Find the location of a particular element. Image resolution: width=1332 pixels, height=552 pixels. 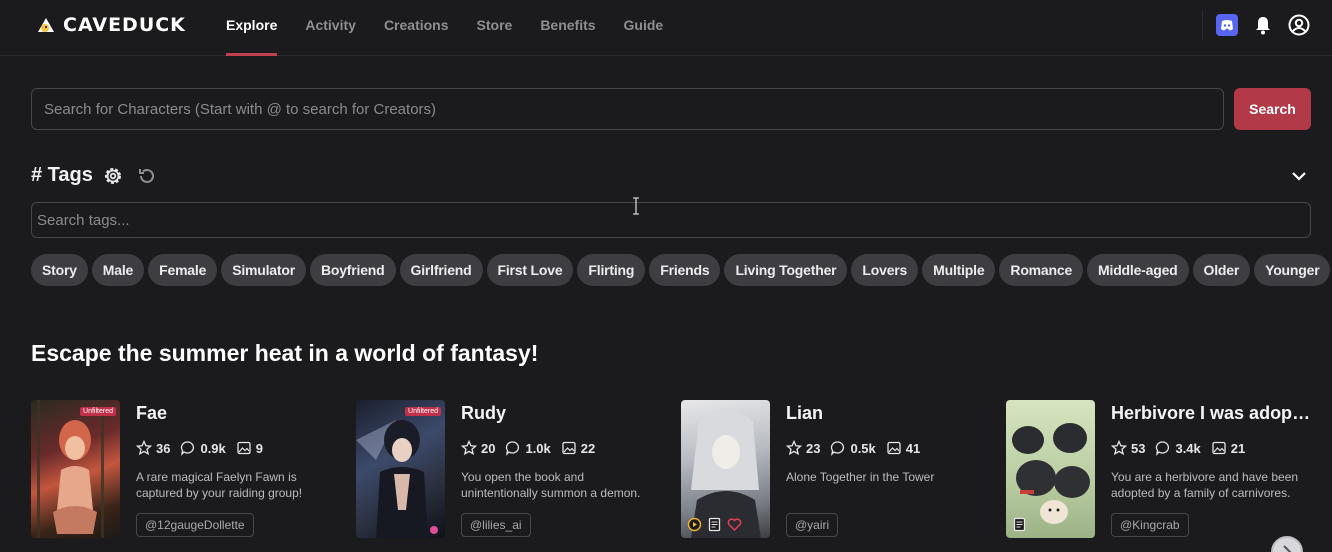

gear-icon is located at coordinates (113, 176).